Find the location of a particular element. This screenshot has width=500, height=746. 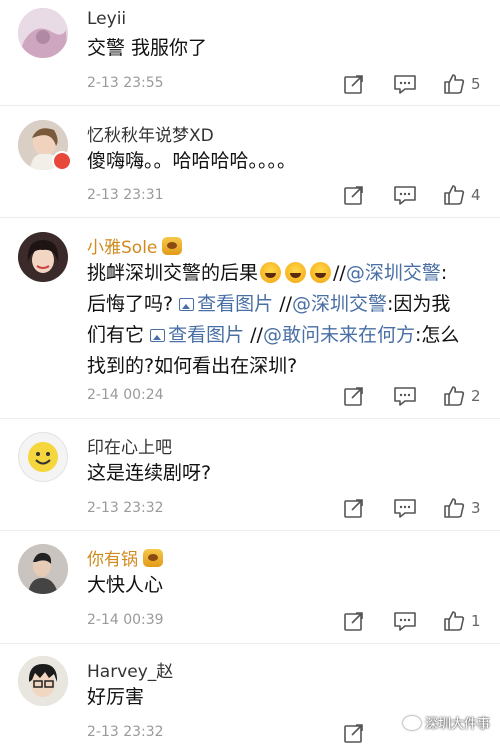

username-text: 你有锅 is located at coordinates (112, 560).